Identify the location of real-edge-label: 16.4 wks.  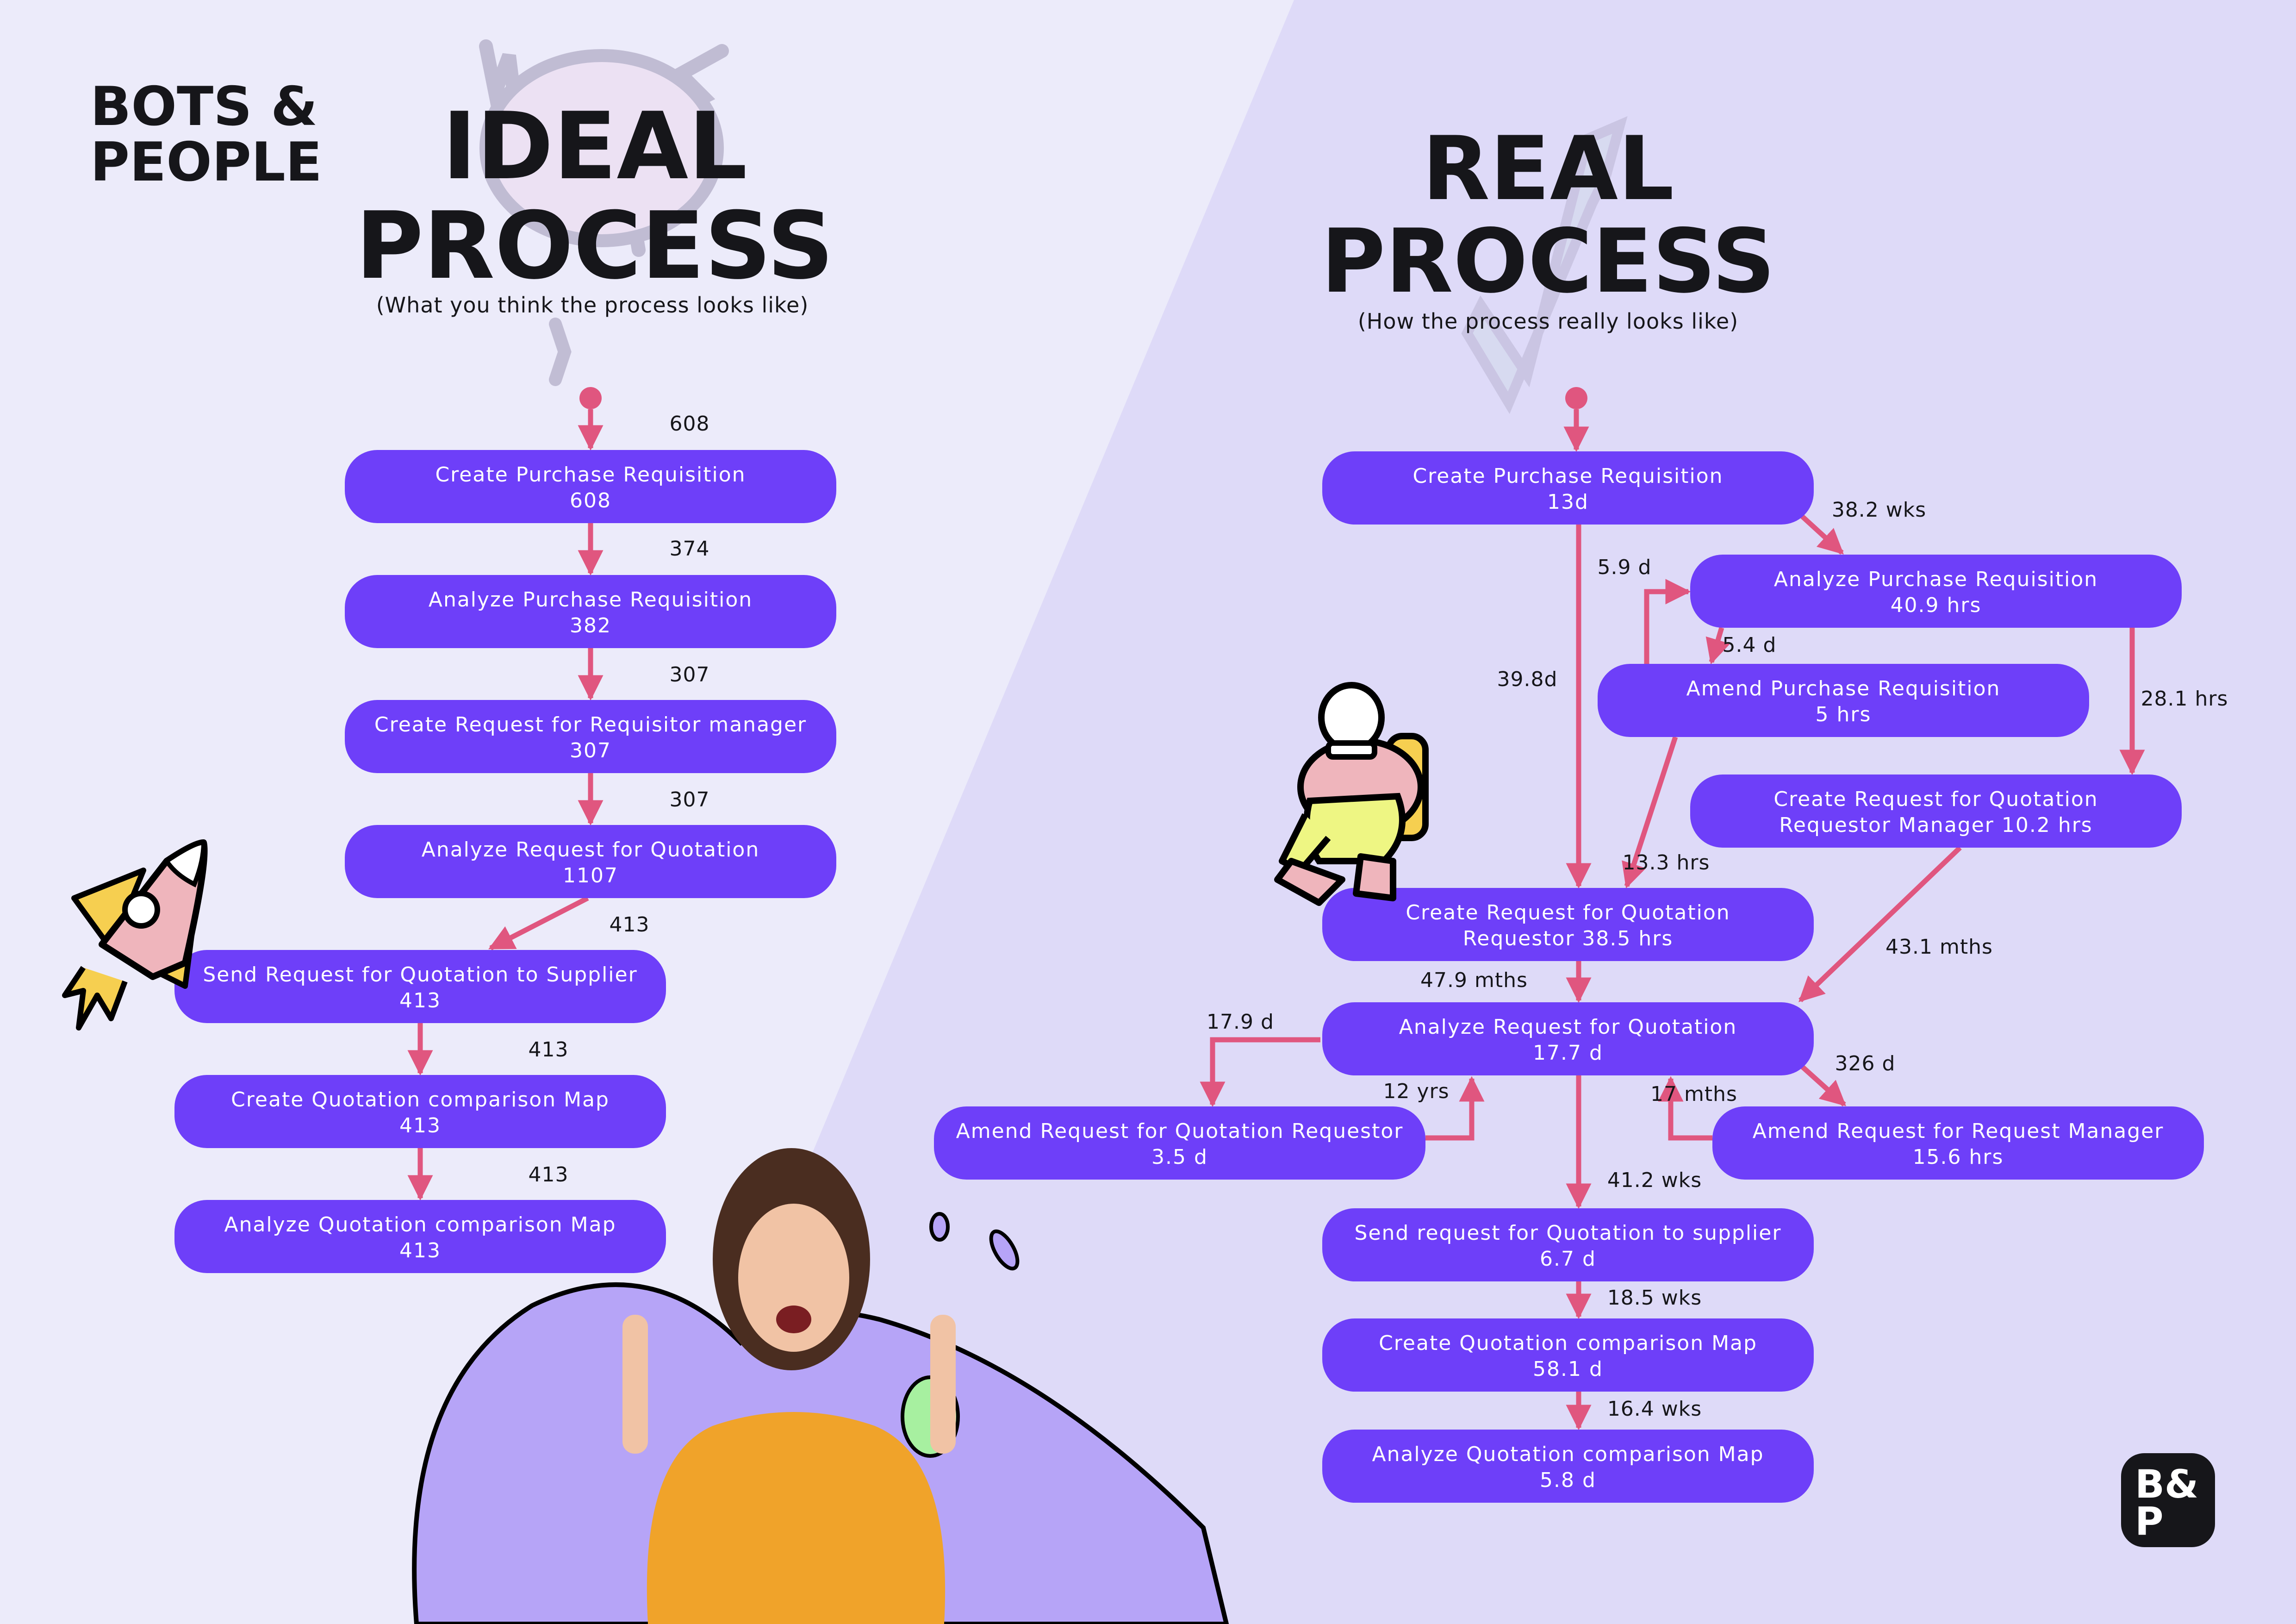
(1654, 1409).